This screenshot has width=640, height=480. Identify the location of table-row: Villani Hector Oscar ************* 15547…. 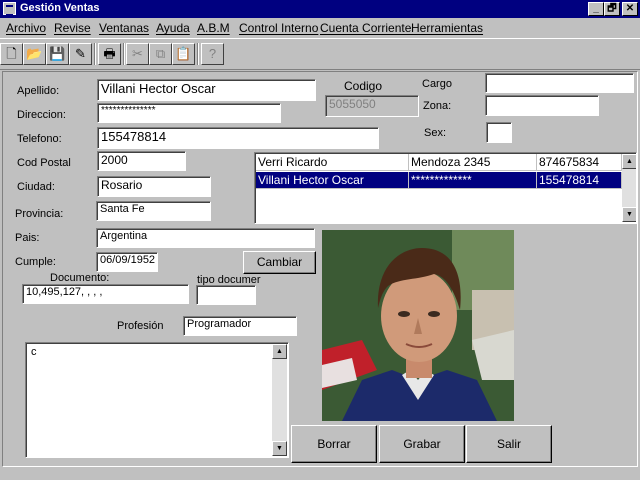
(439, 180).